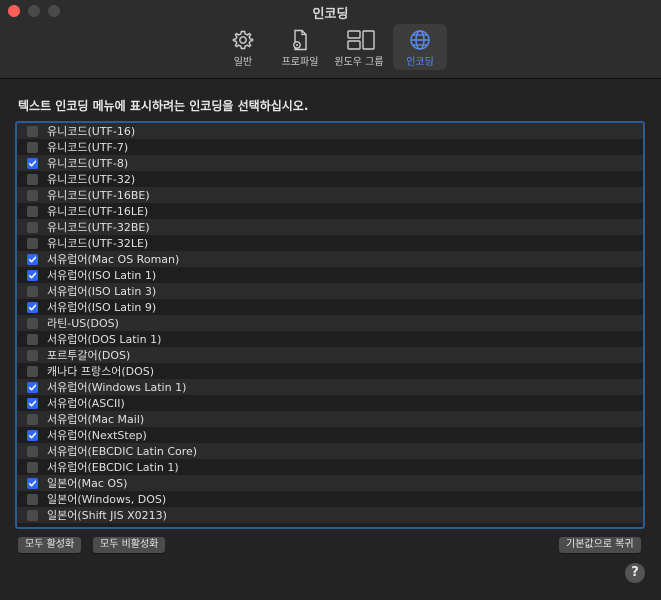  I want to click on encoding-row: 유니코드(UTF-16), so click(330, 131).